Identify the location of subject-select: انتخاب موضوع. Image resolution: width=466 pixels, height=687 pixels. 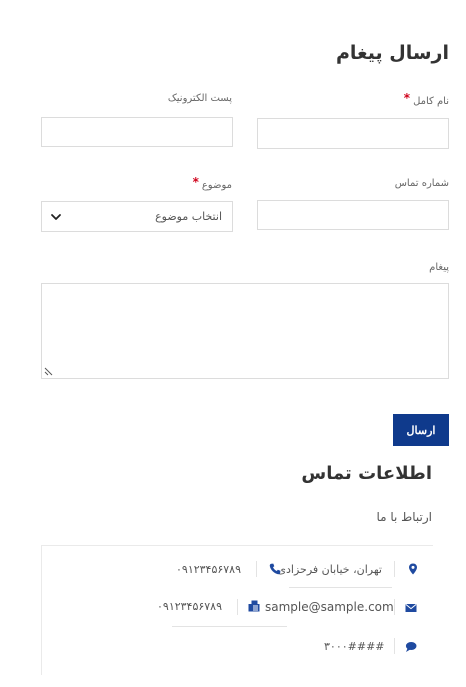
(137, 216).